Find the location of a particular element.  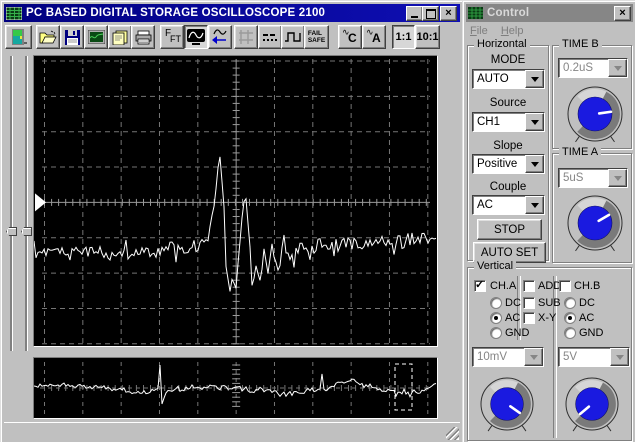

slope-select: Positive is located at coordinates (508, 164).